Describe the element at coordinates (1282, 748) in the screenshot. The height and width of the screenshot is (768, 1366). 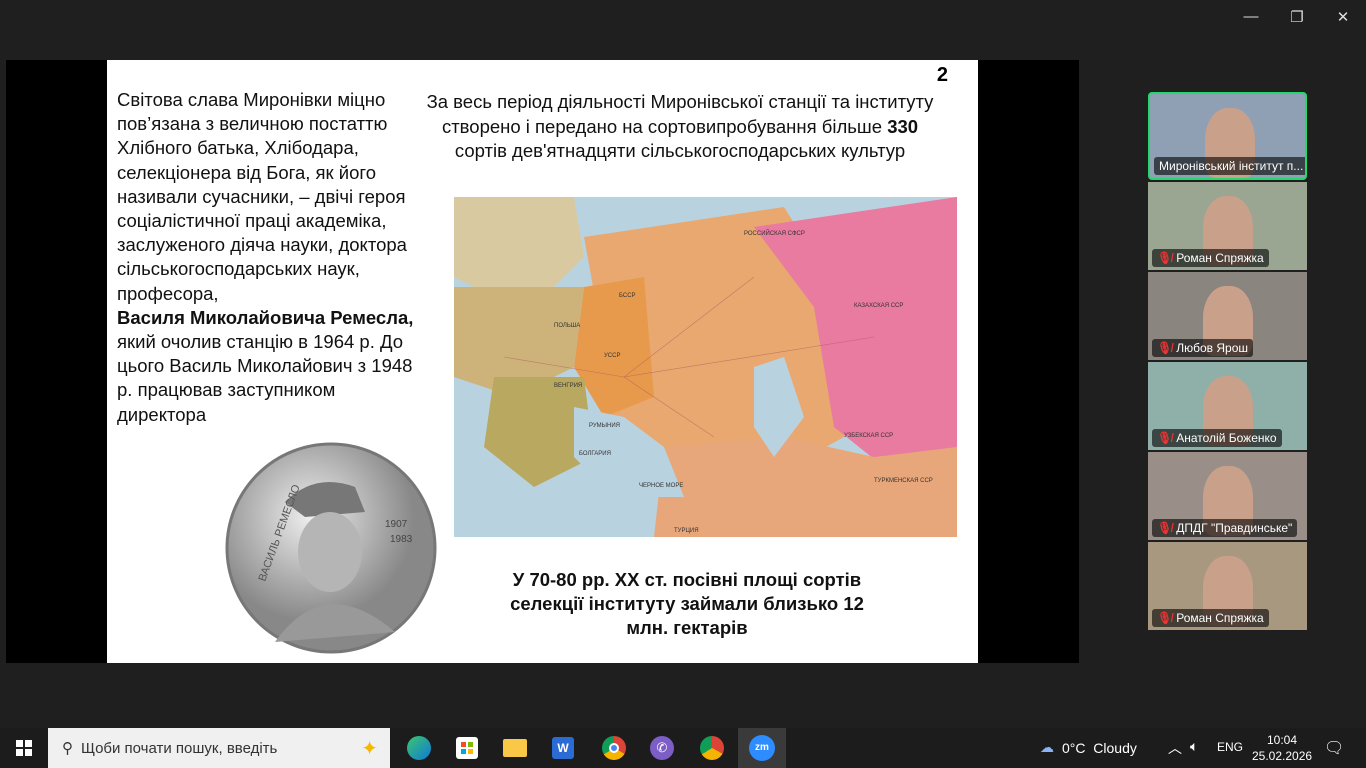
I see `clock: 10:04 25.02.2026` at that location.